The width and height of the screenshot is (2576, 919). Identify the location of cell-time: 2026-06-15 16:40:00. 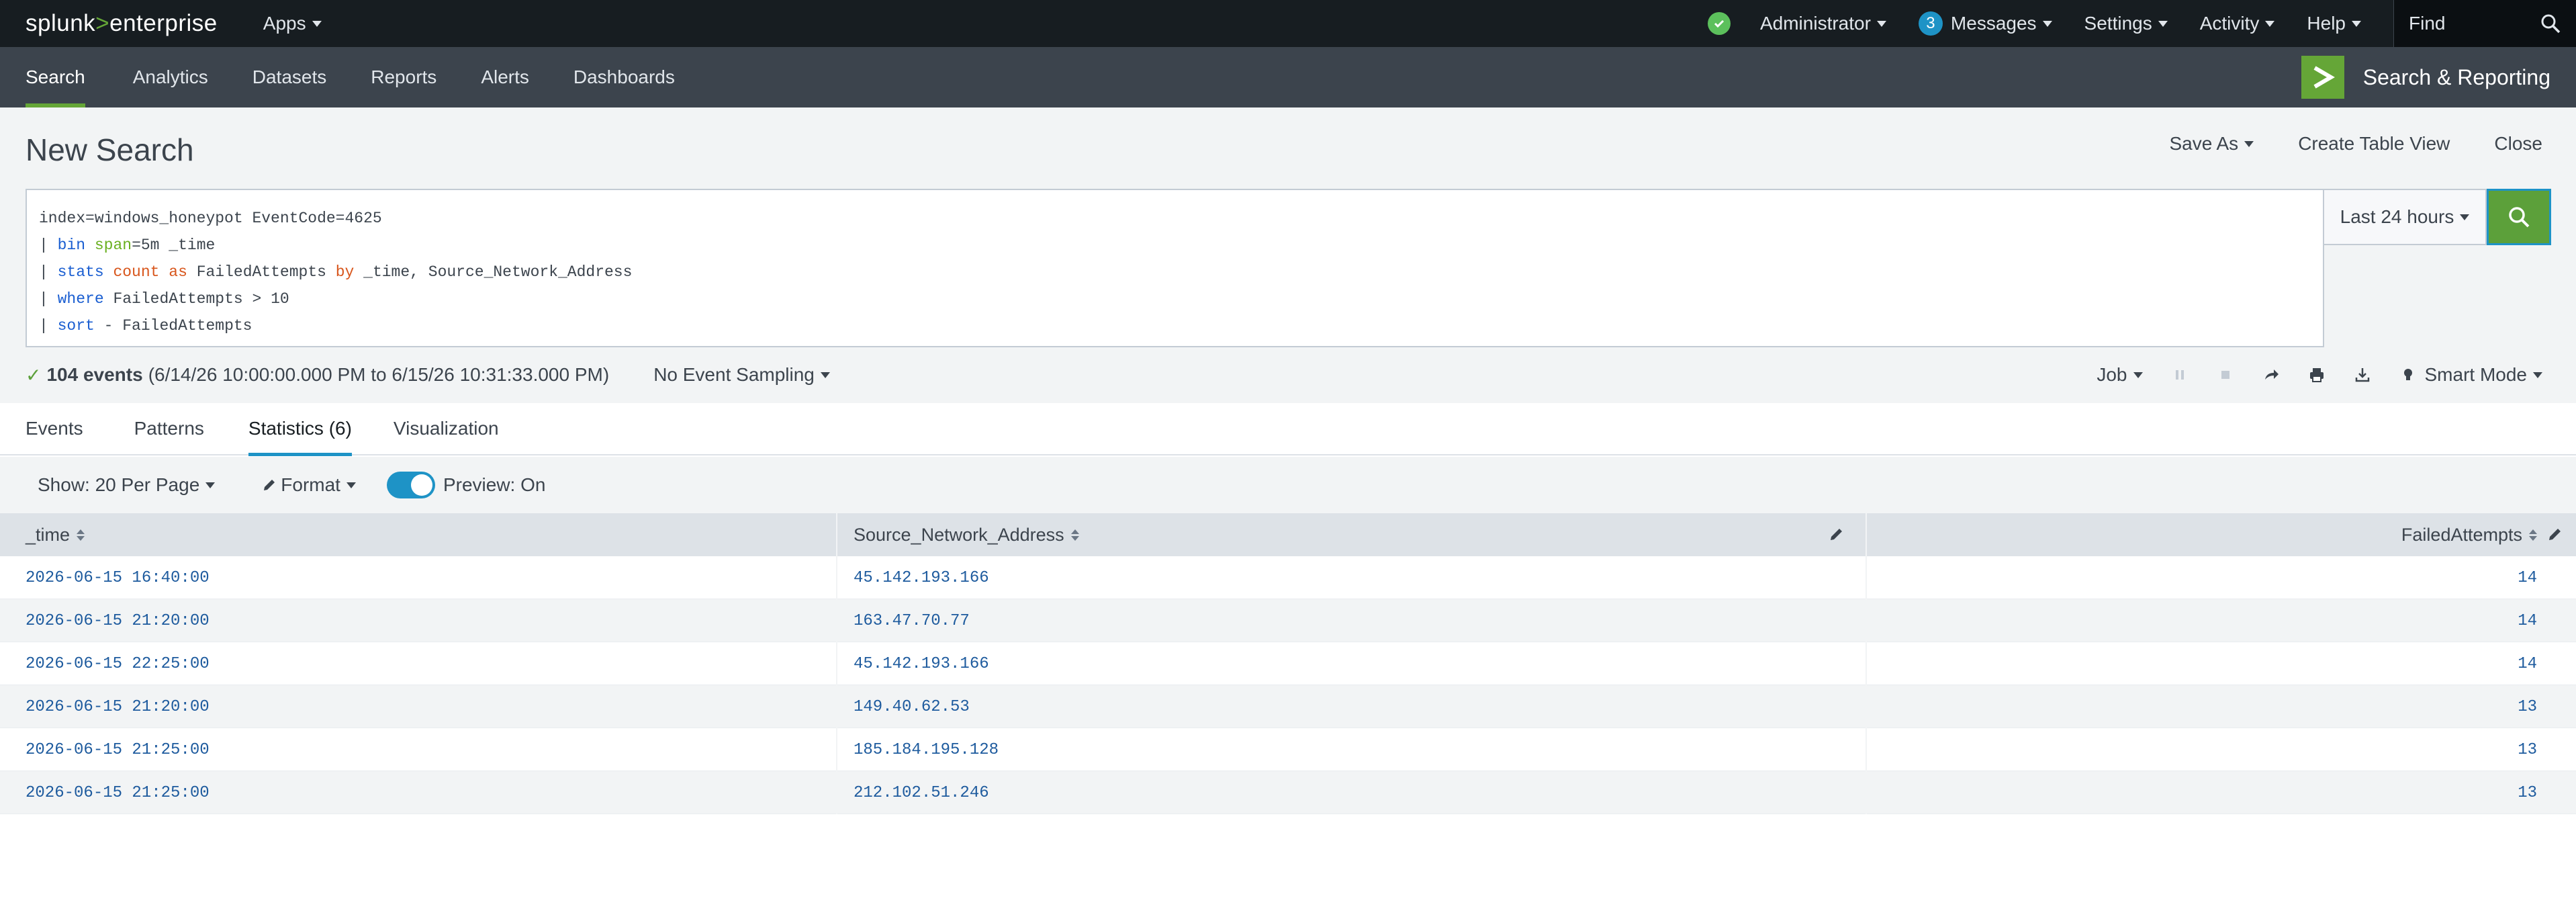
(418, 577).